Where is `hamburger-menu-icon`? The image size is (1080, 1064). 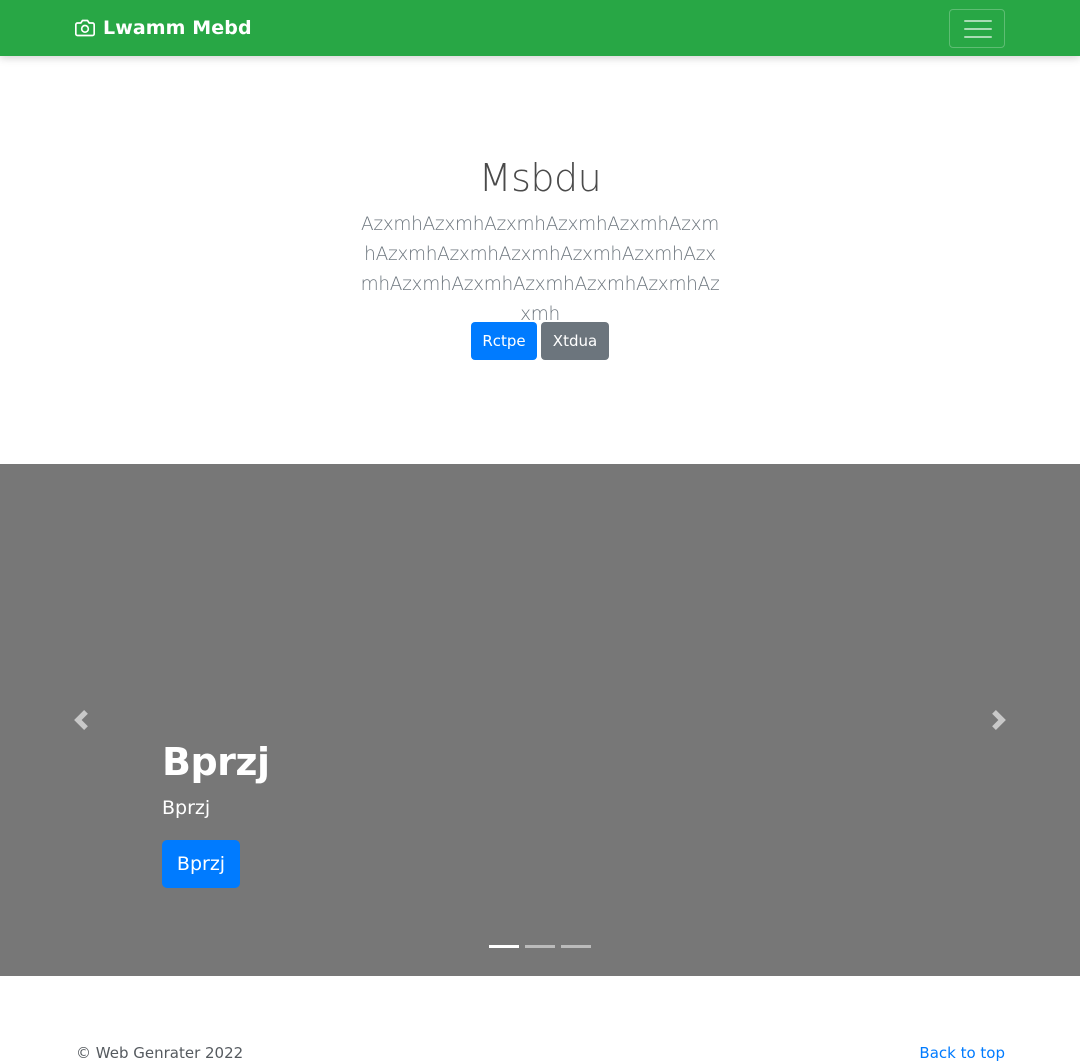
hamburger-menu-icon is located at coordinates (978, 29).